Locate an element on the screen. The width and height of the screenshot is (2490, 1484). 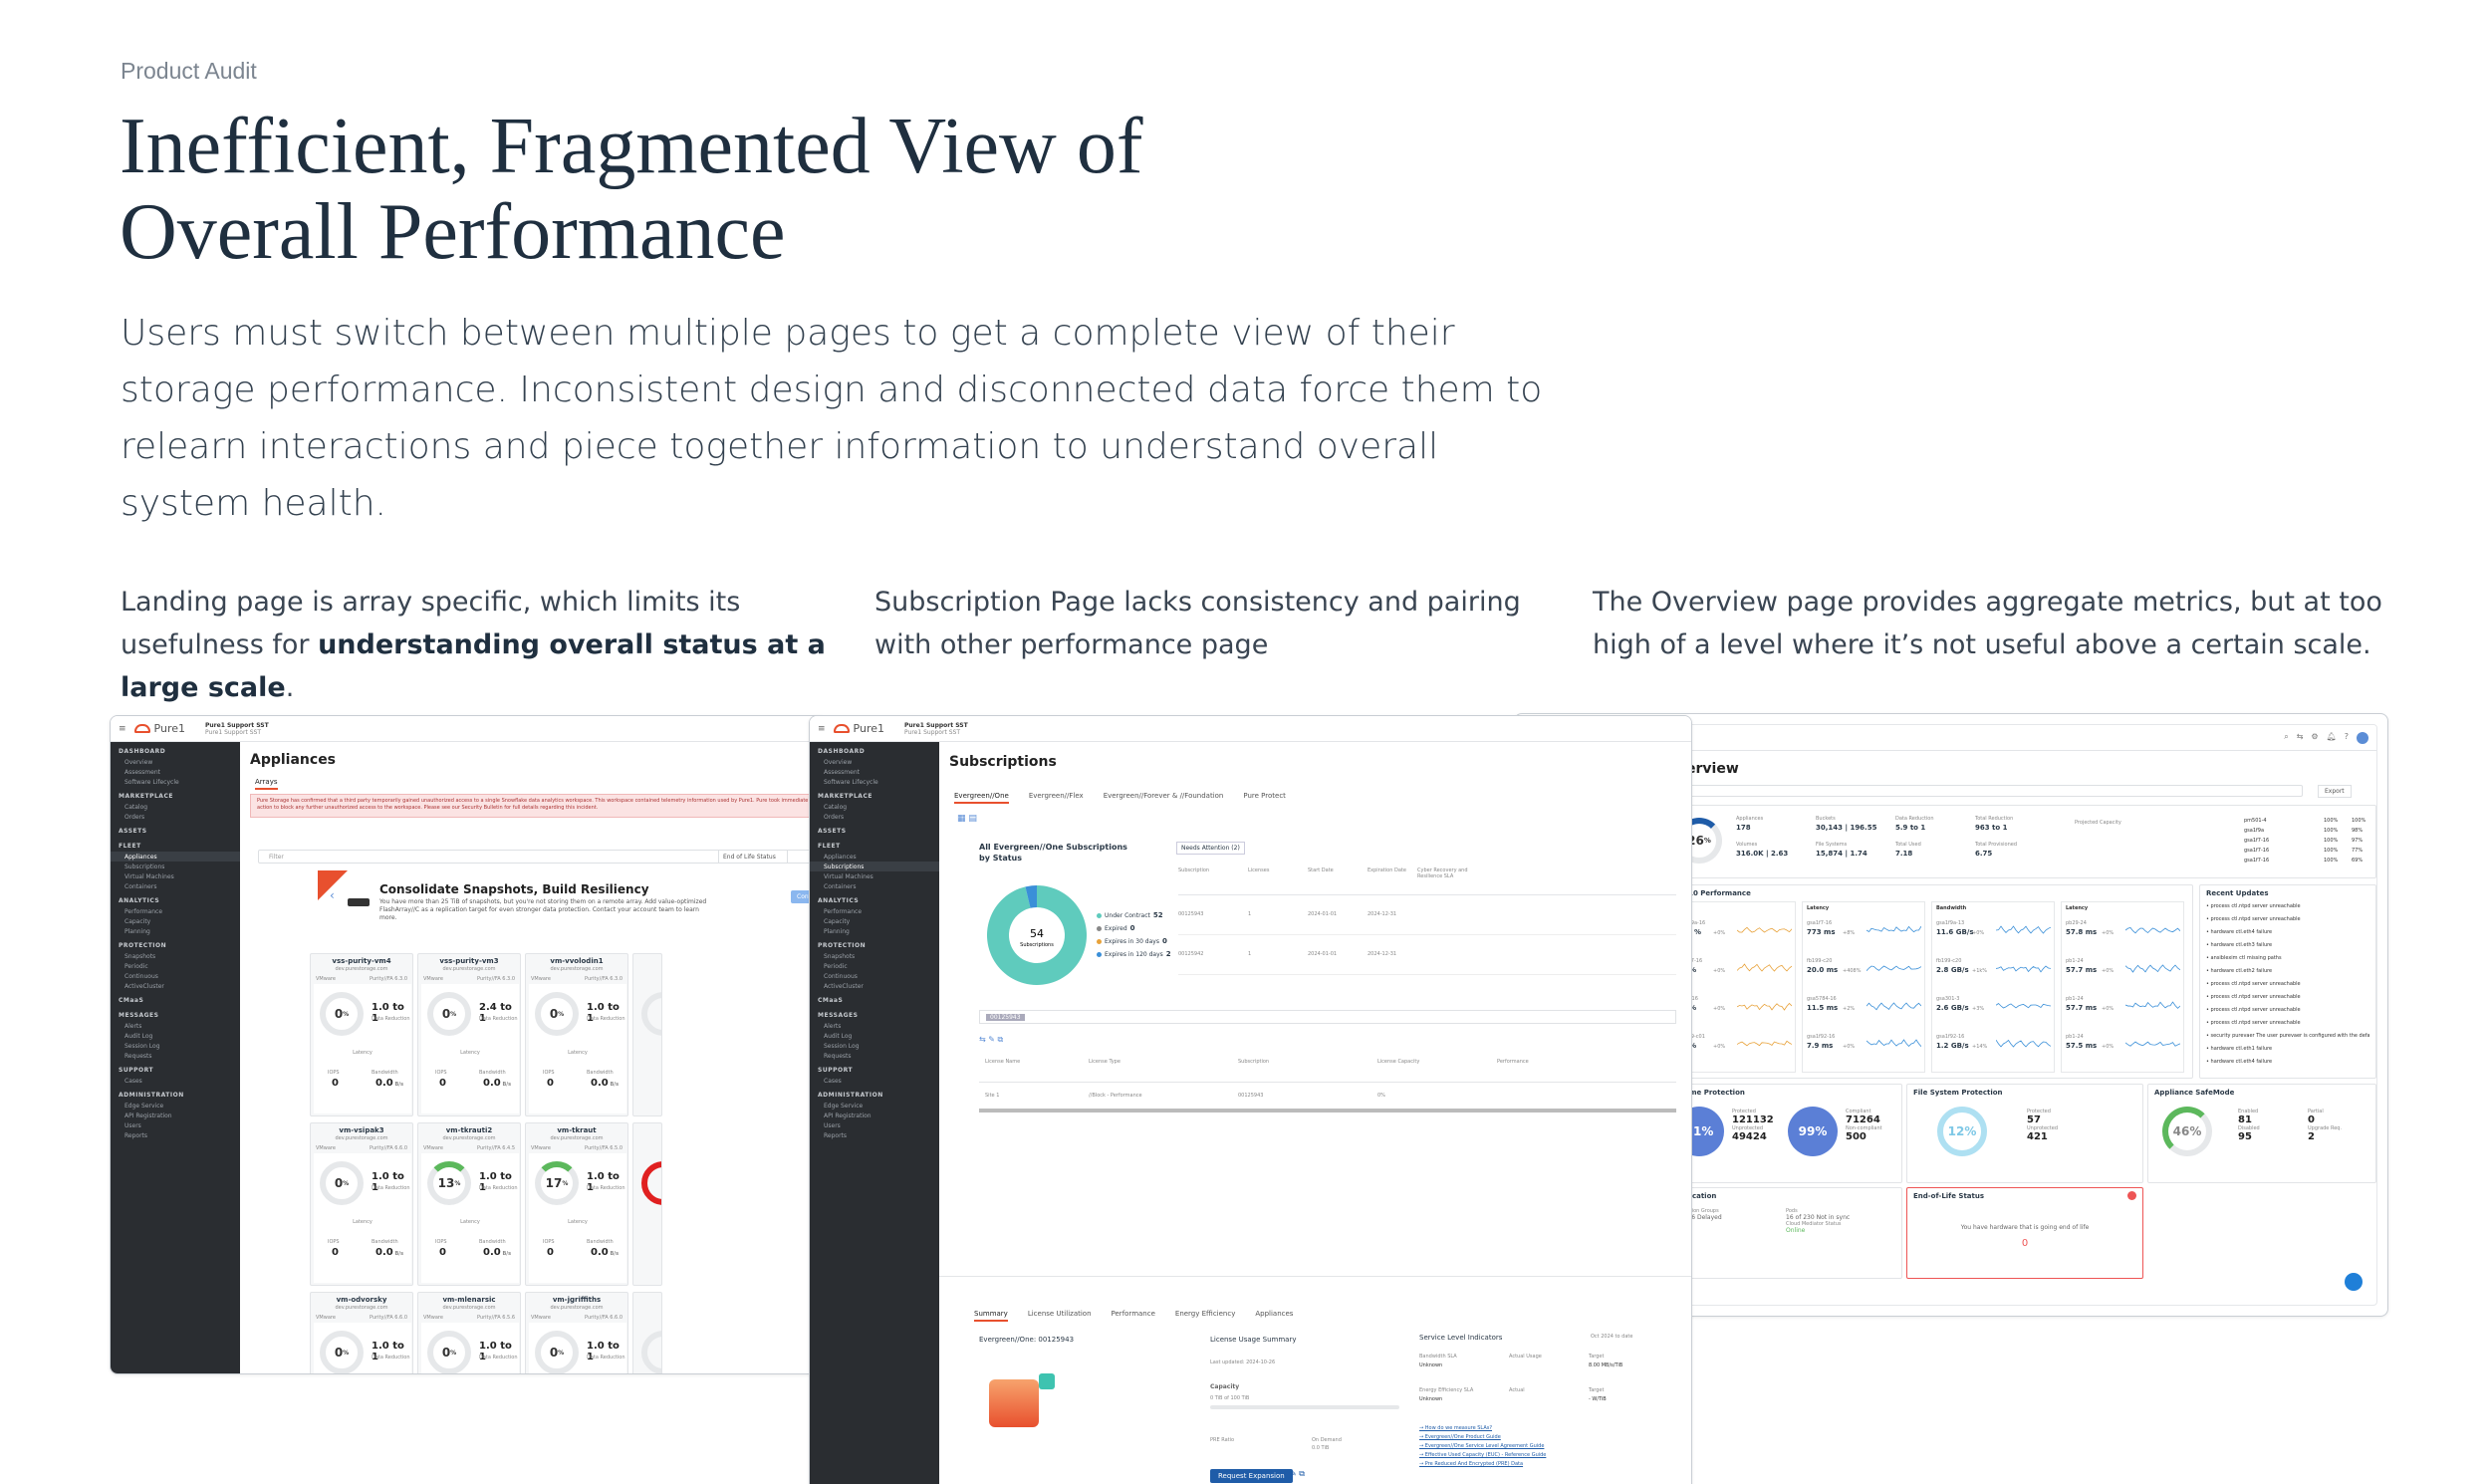
metric-selector: Latency is located at coordinates (1818, 908).